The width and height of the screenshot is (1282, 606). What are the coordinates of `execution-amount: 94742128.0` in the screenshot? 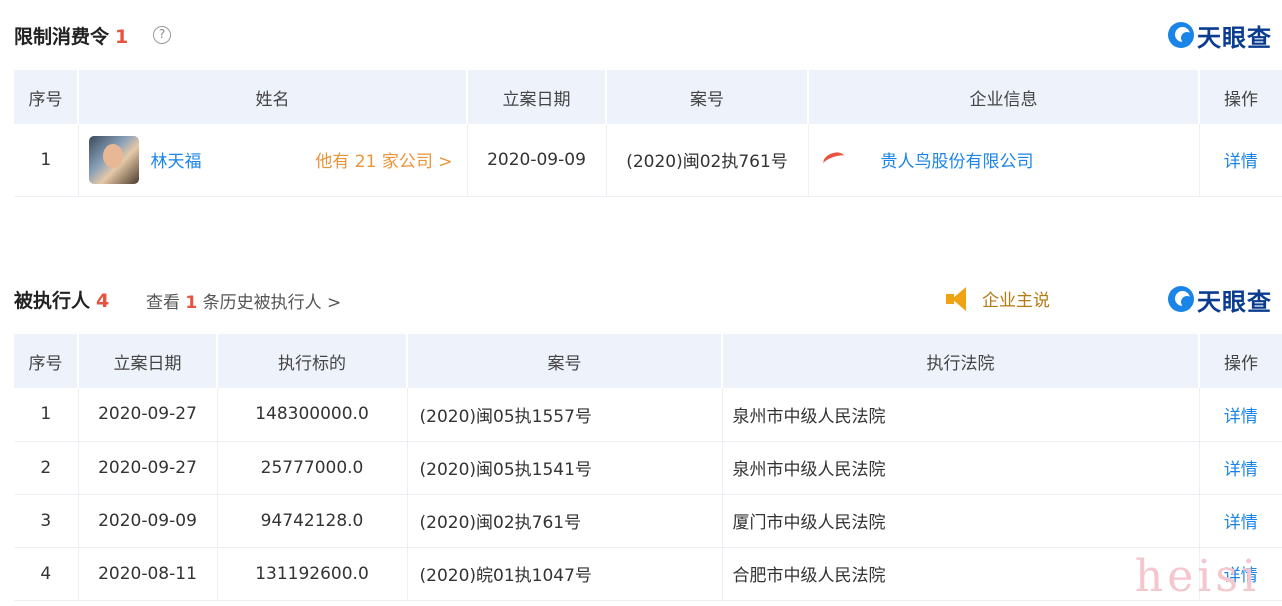 It's located at (312, 521).